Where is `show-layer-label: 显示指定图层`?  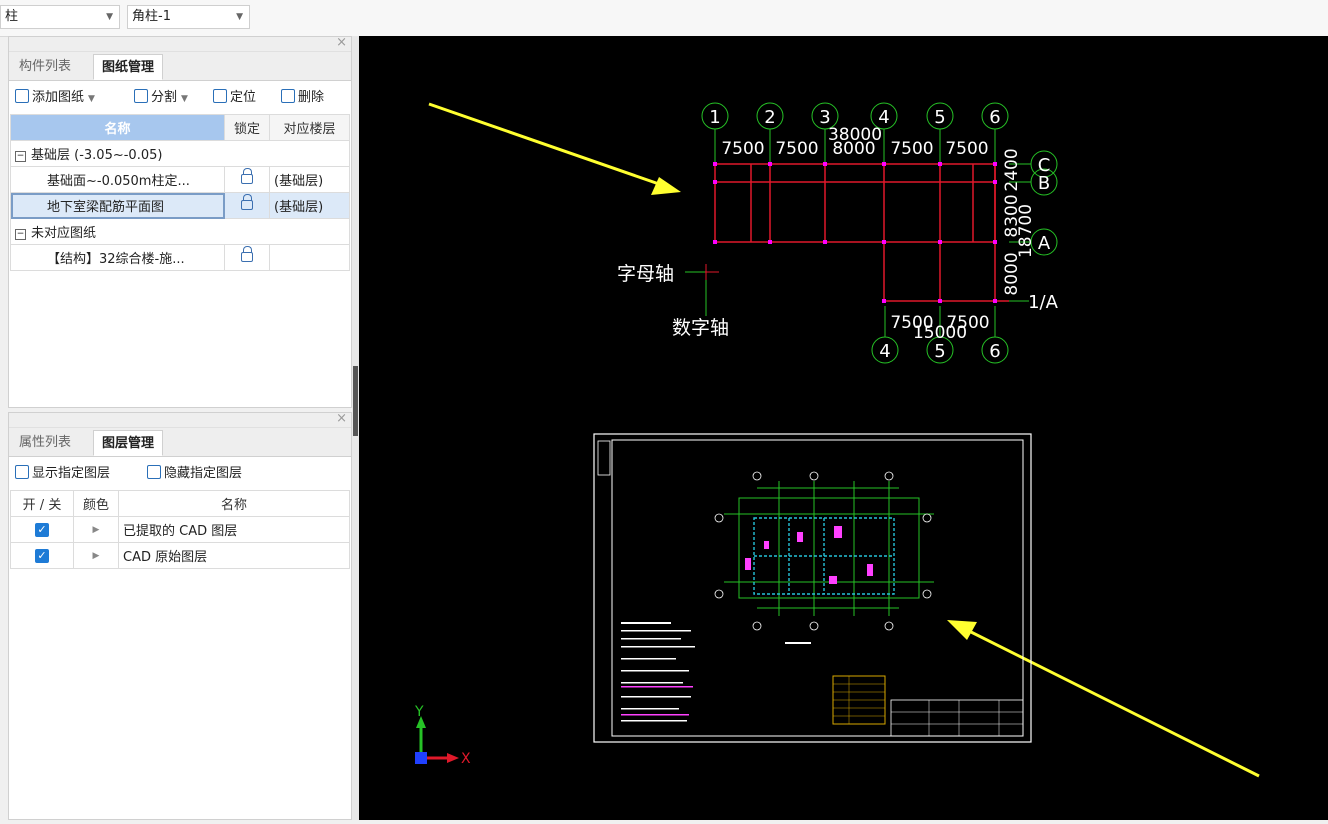
show-layer-label: 显示指定图层 is located at coordinates (71, 473).